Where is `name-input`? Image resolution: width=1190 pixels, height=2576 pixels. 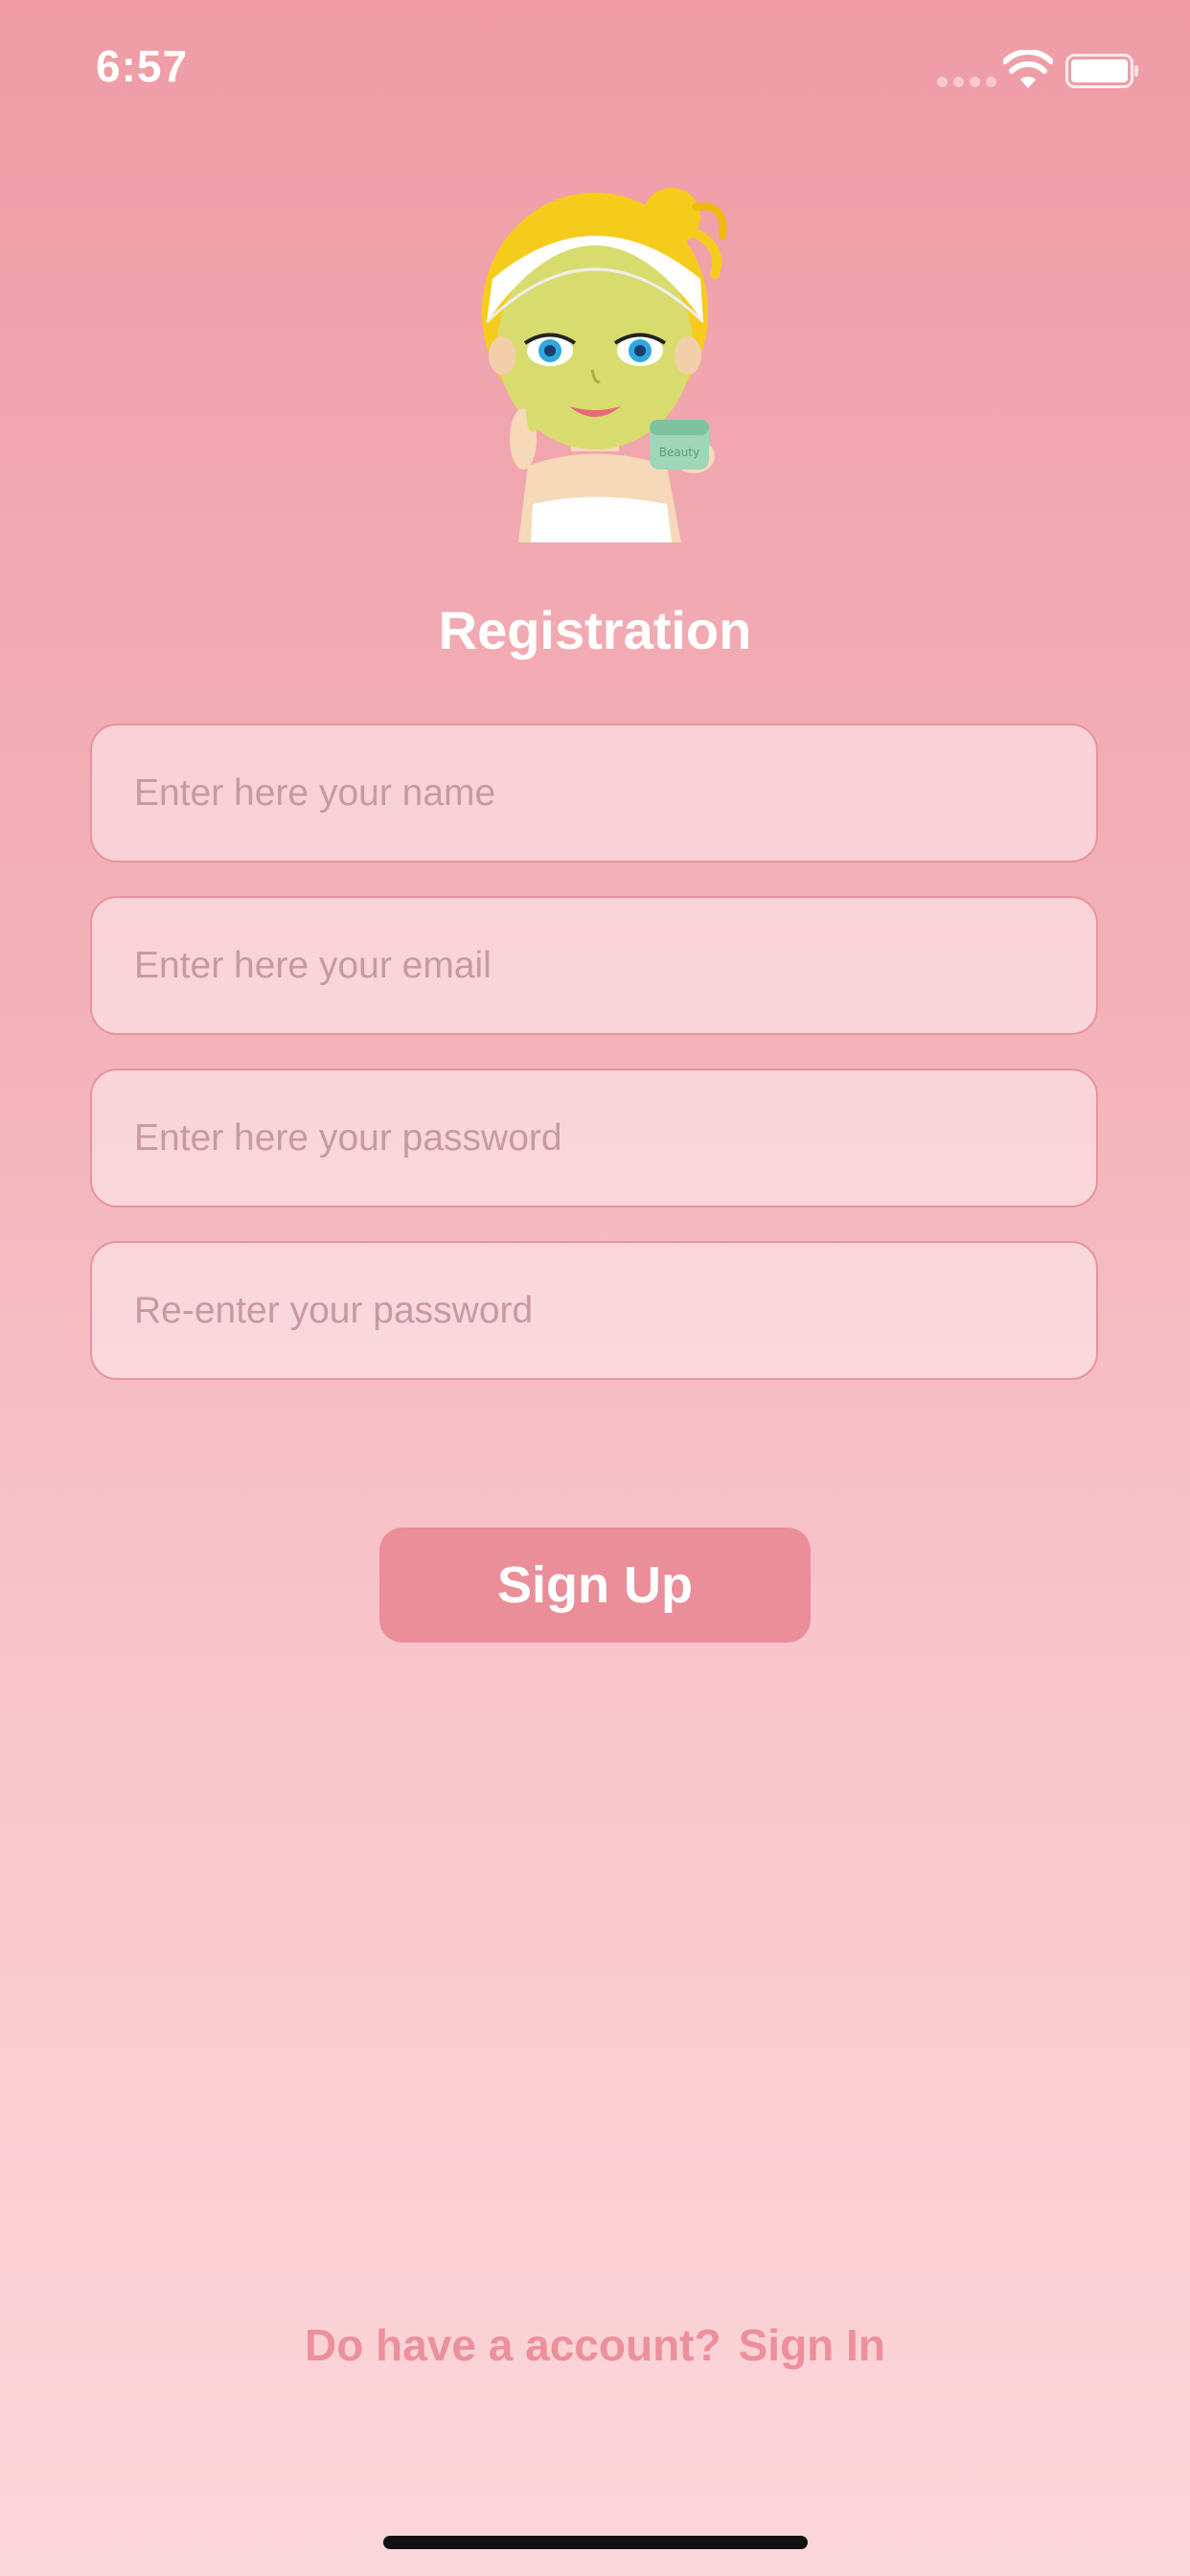
name-input is located at coordinates (594, 793).